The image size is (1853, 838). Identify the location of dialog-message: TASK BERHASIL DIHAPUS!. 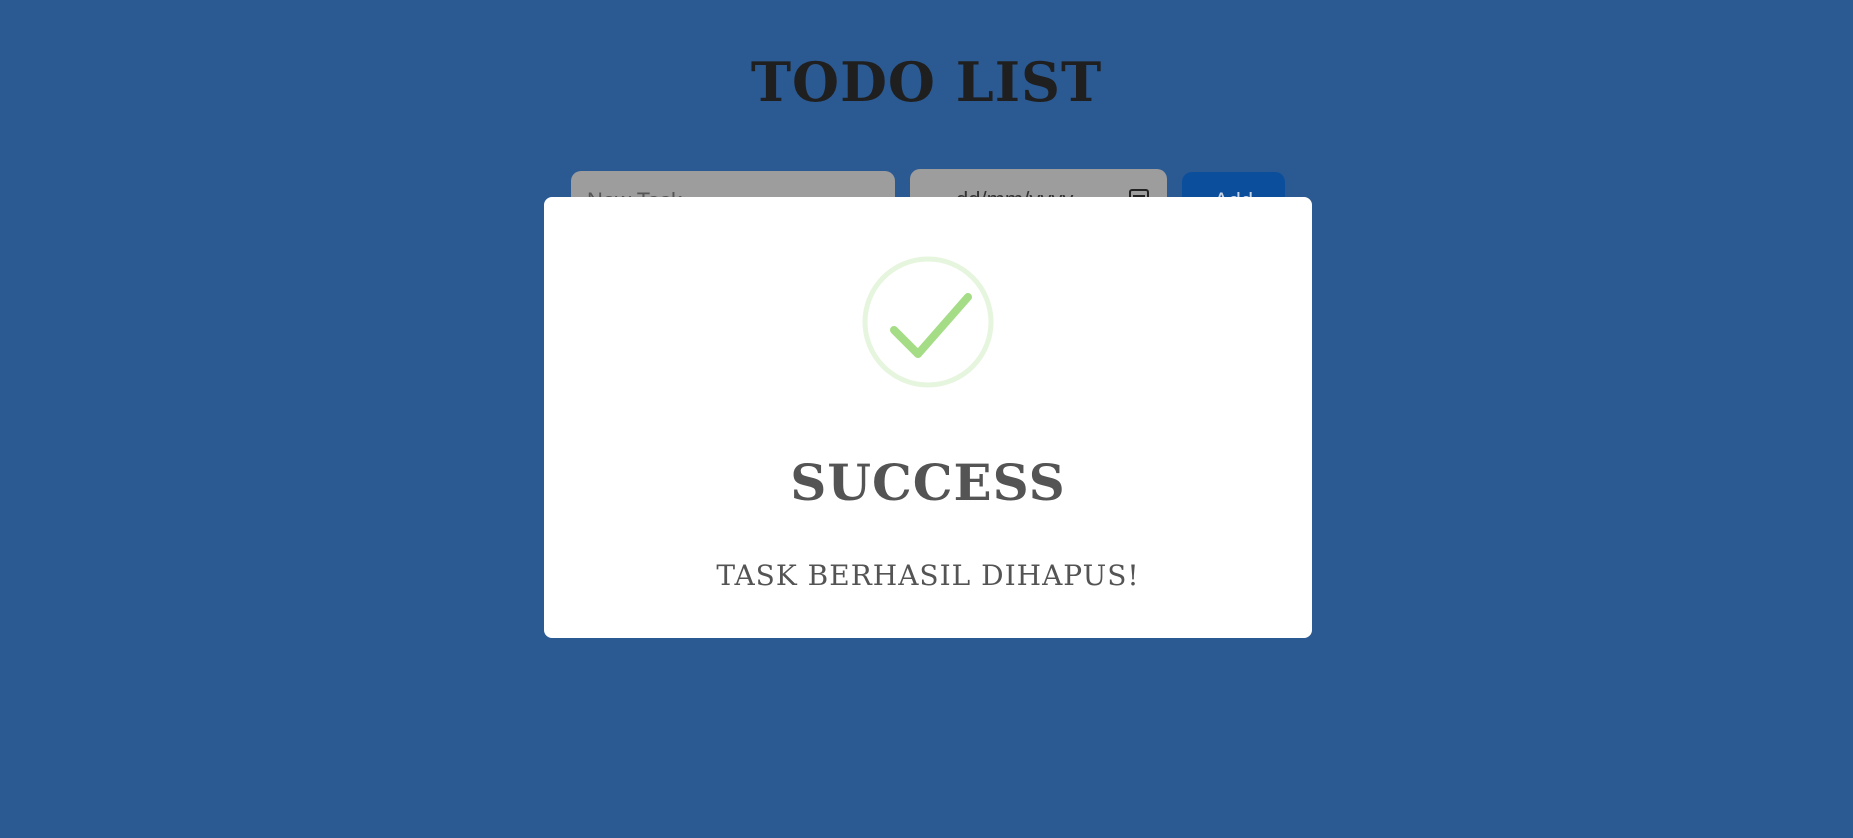
(928, 575).